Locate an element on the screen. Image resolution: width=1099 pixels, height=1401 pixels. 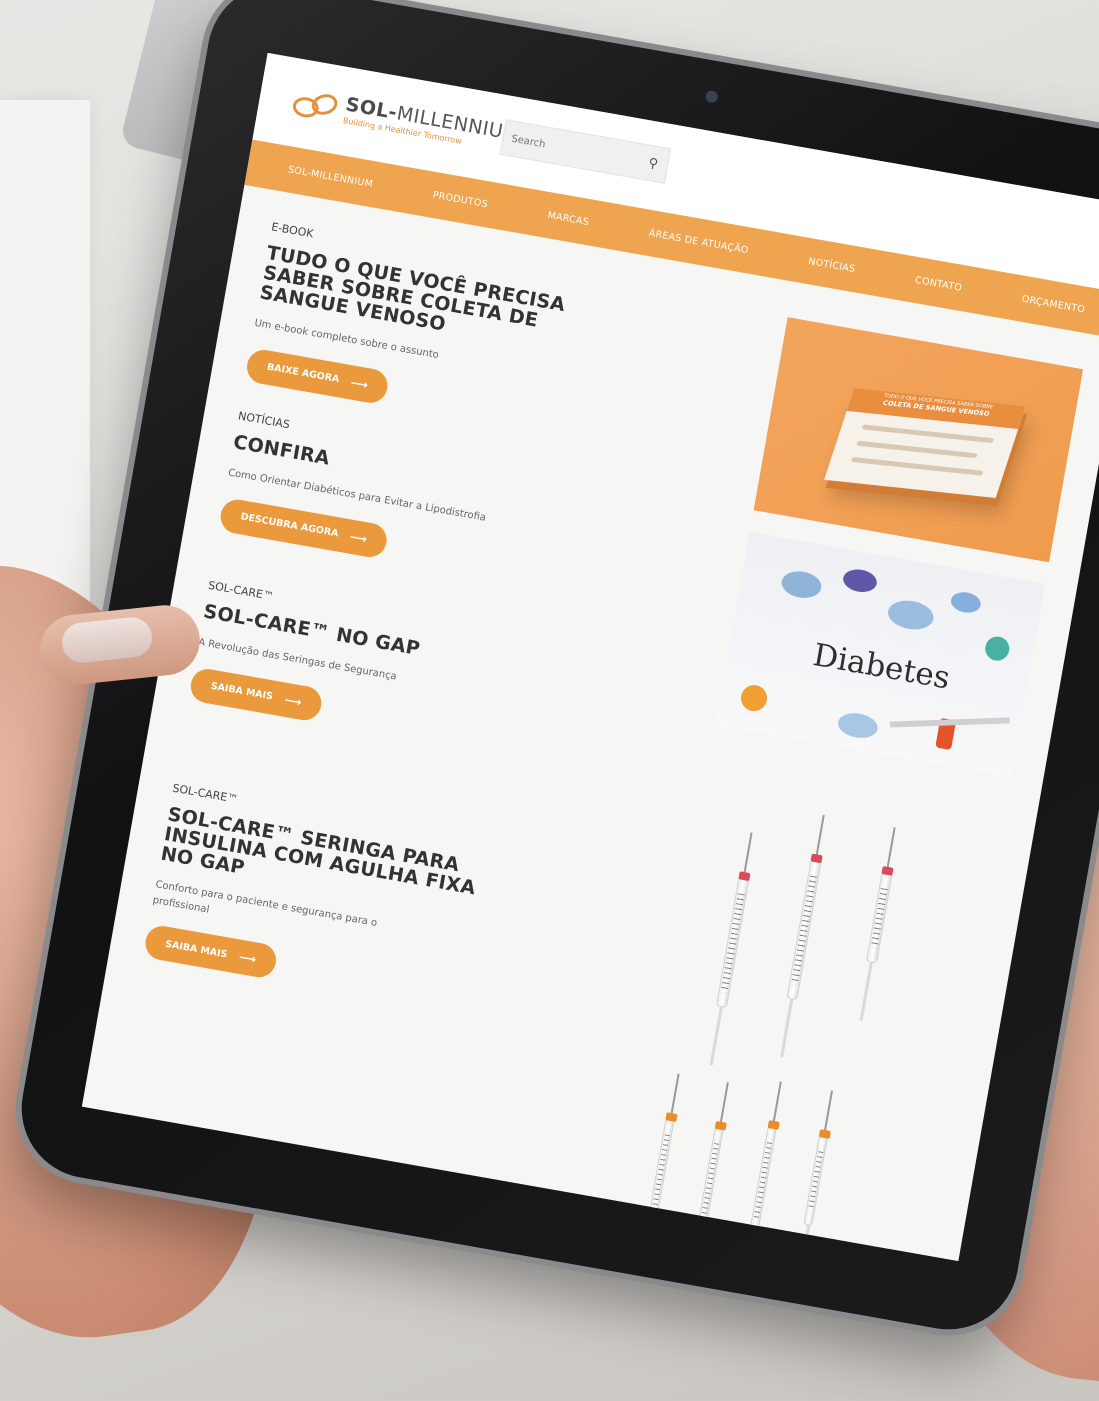
pill-orange is located at coordinates (754, 698).